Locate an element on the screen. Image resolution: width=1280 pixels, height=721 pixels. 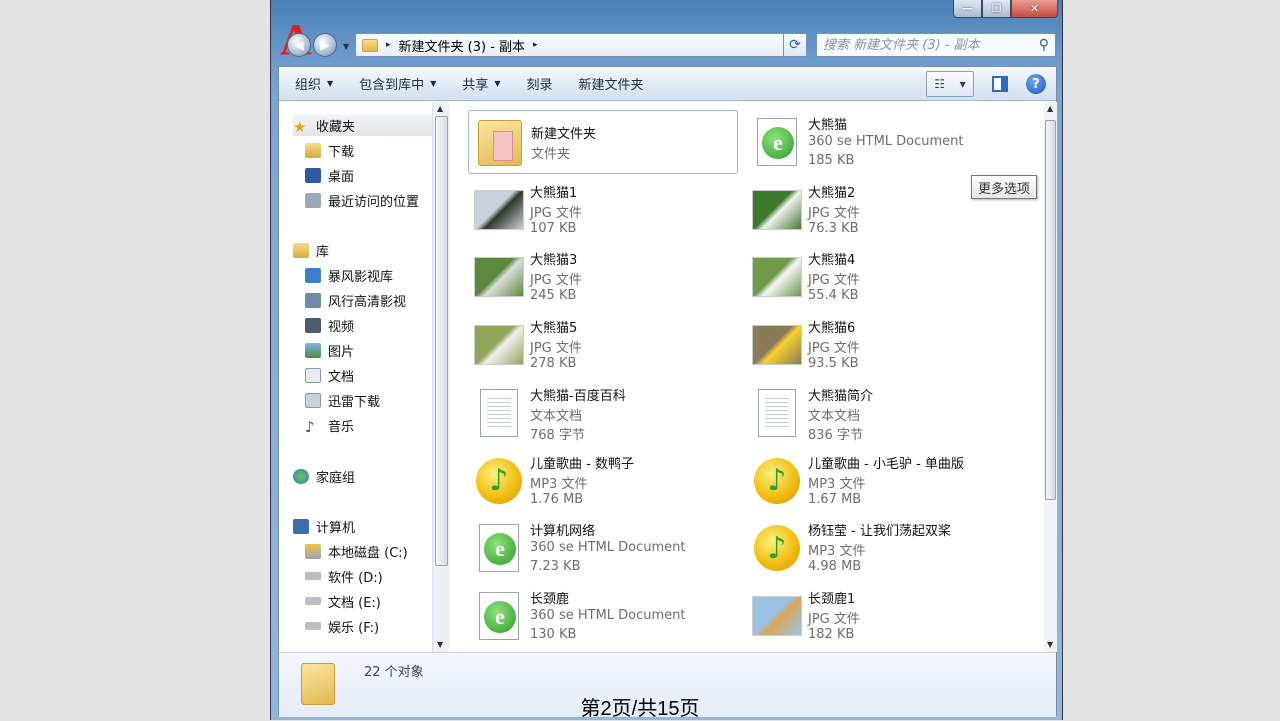
file-item: 长颈鹿1 JPG 文件 182 KB is located at coordinates (881, 616).